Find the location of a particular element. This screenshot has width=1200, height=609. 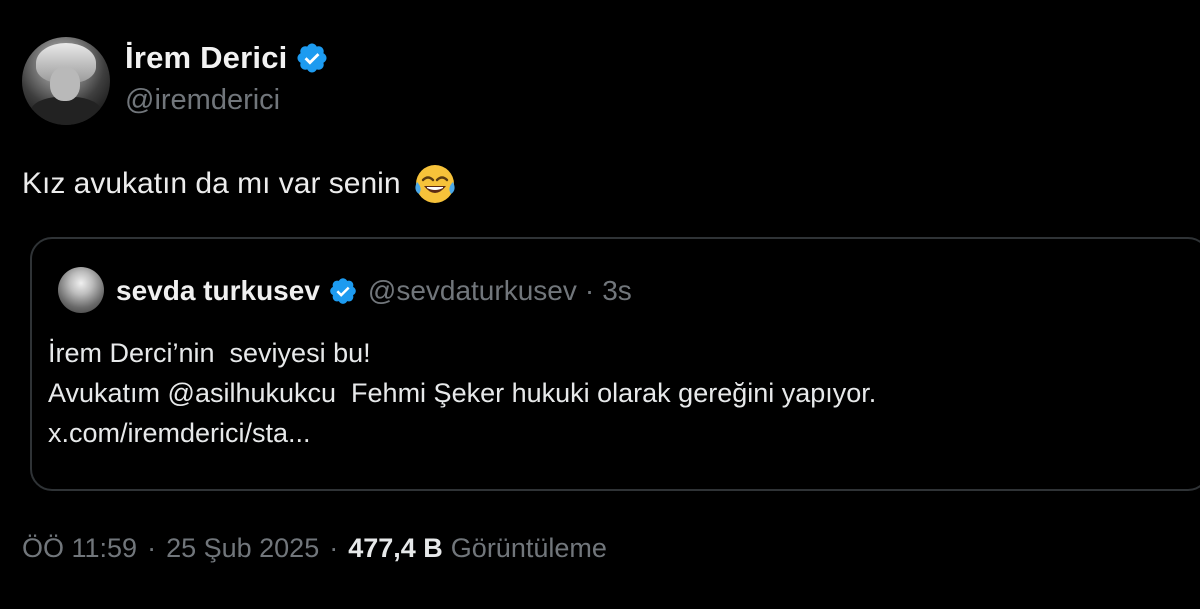

tweet-time: ÖÖ 11:59 is located at coordinates (79, 548).